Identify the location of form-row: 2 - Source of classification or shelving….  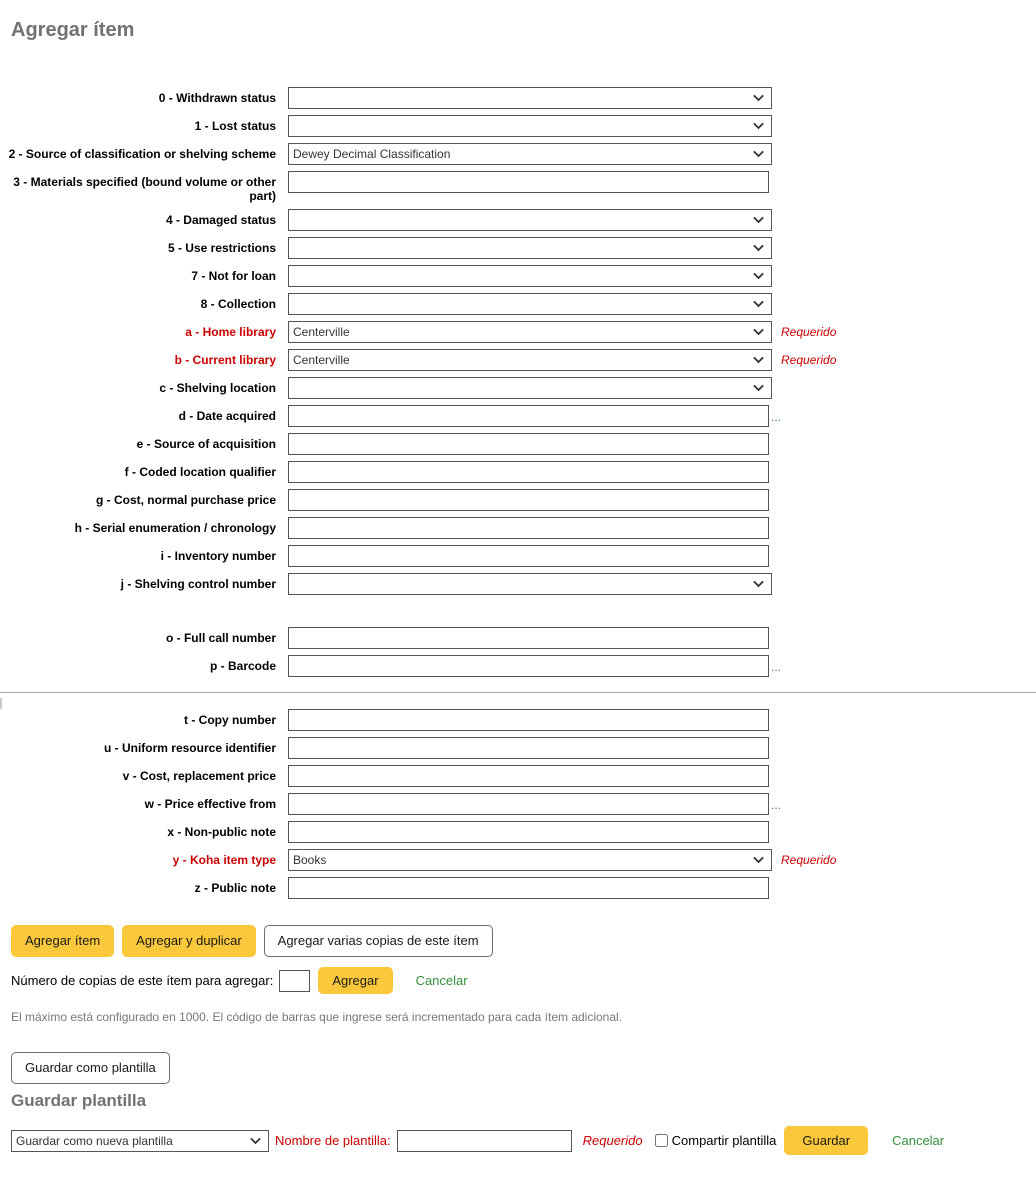
(518, 154).